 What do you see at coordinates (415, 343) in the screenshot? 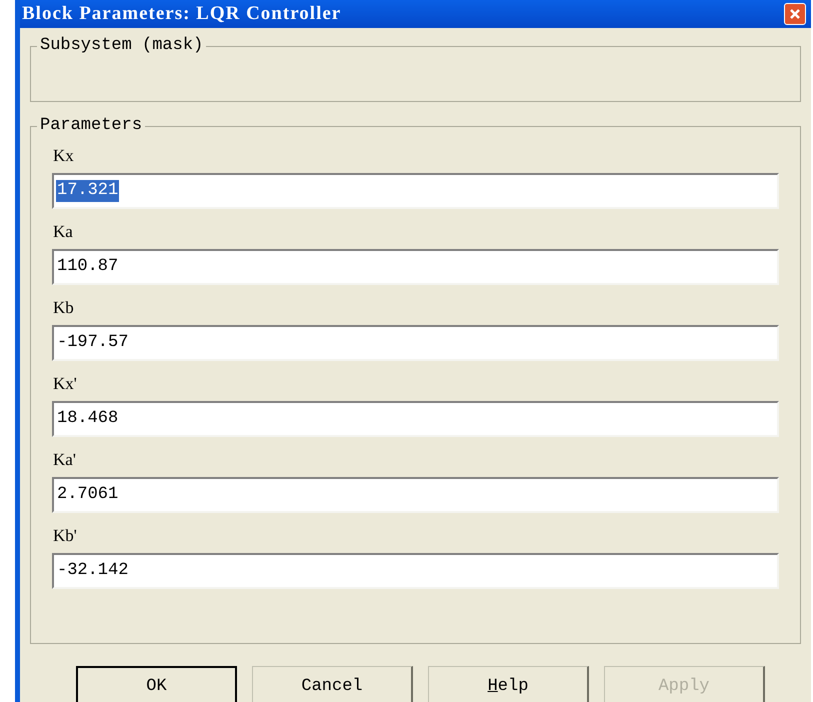
I see `input-field: -197.57` at bounding box center [415, 343].